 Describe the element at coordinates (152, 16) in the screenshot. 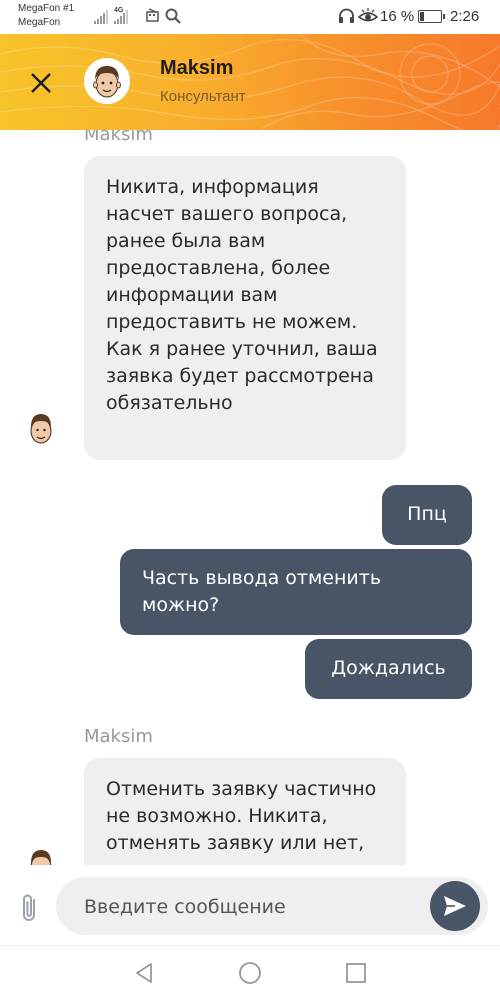

I see `sim-icon` at that location.